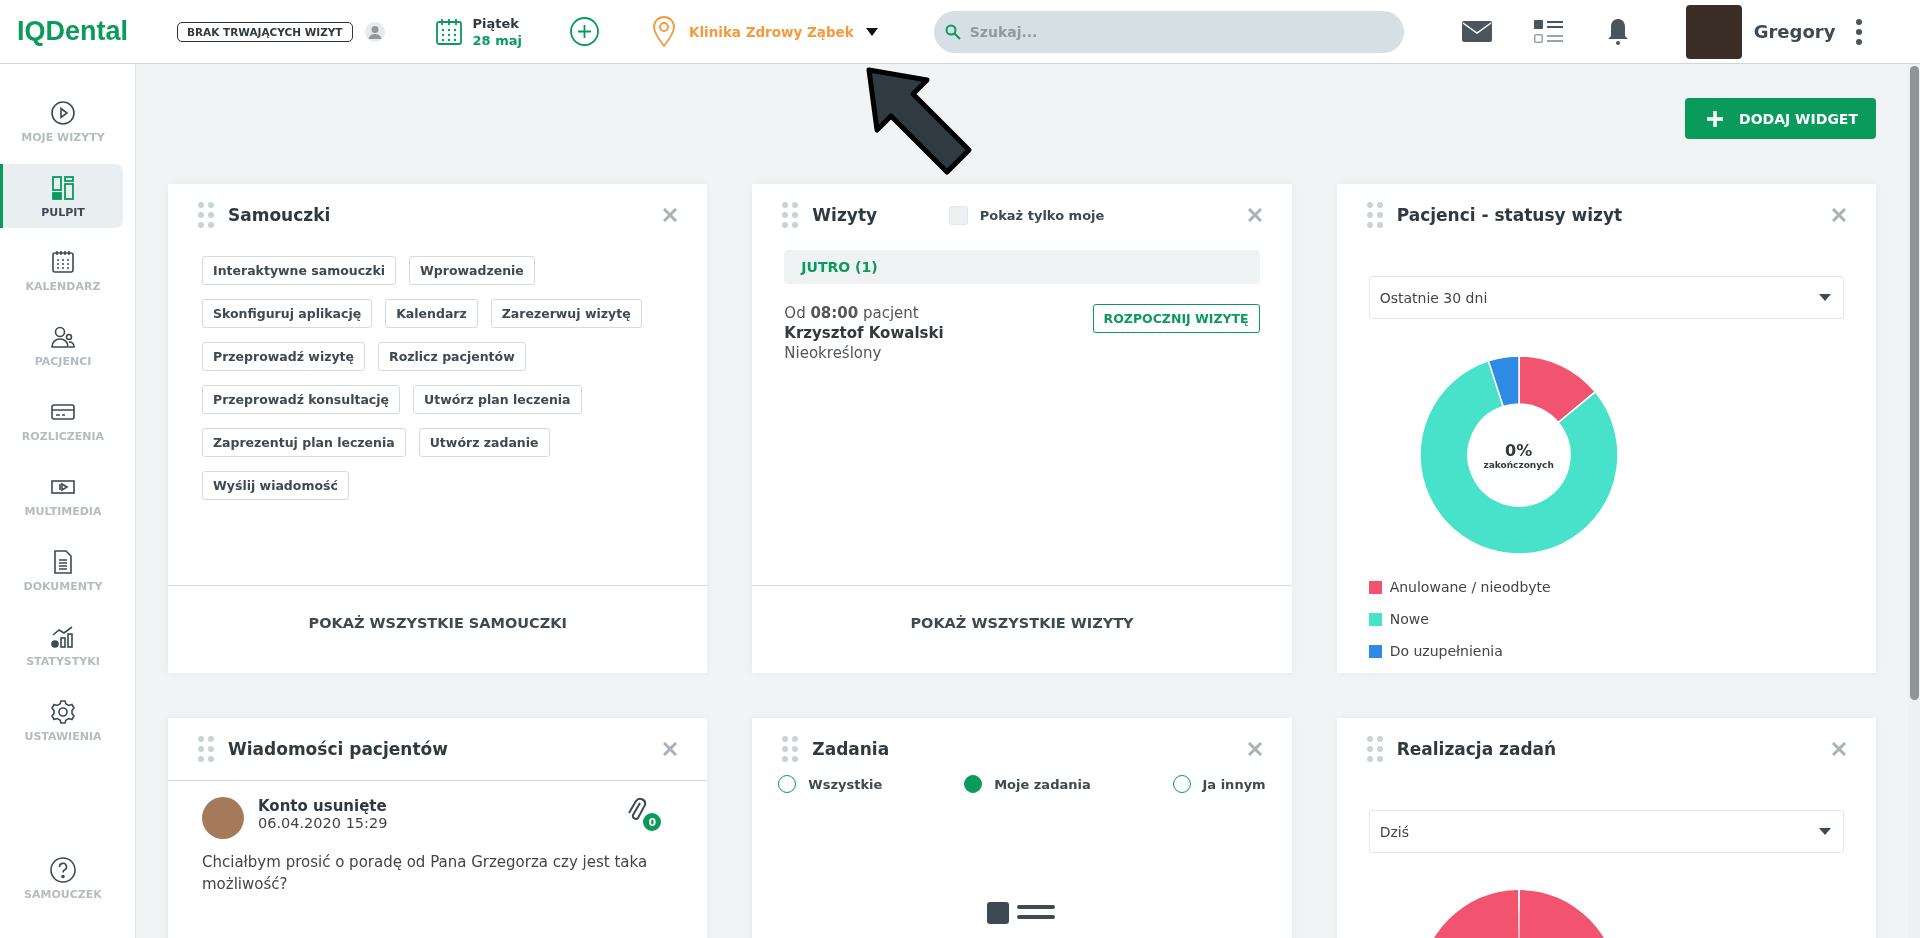  Describe the element at coordinates (223, 818) in the screenshot. I see `avatar` at that location.